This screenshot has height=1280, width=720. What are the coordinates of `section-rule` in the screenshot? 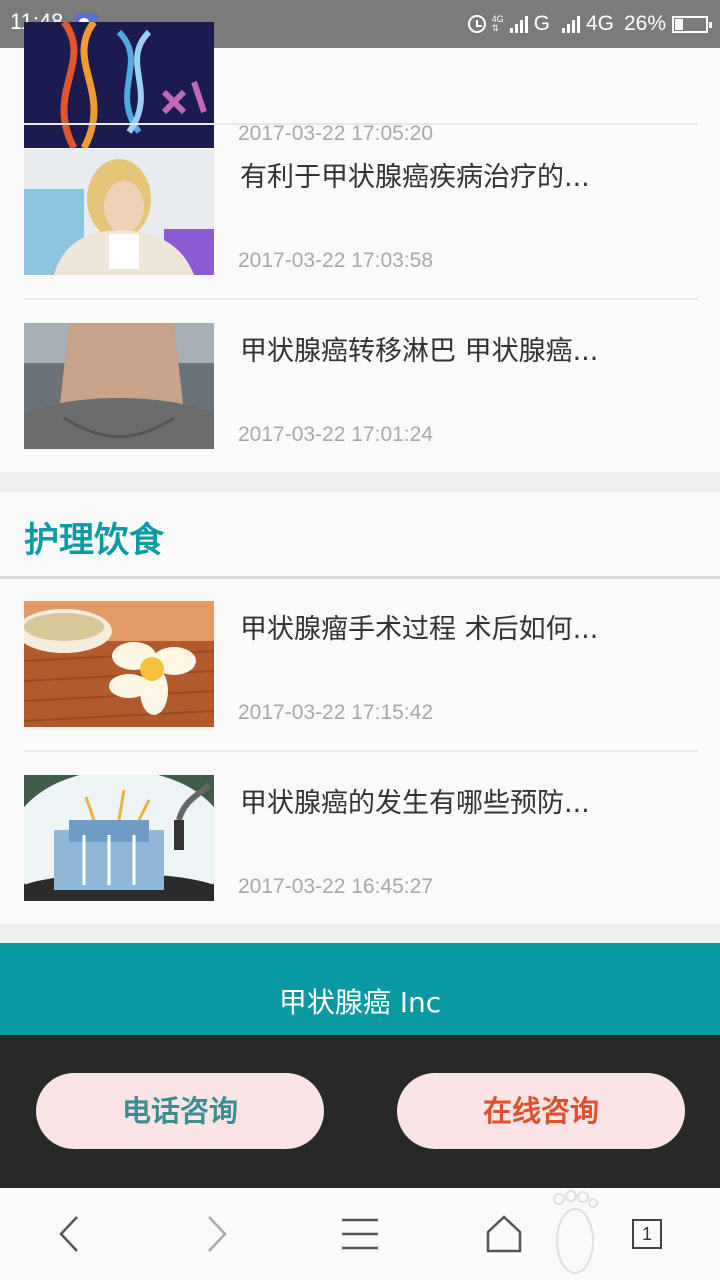 It's located at (360, 577).